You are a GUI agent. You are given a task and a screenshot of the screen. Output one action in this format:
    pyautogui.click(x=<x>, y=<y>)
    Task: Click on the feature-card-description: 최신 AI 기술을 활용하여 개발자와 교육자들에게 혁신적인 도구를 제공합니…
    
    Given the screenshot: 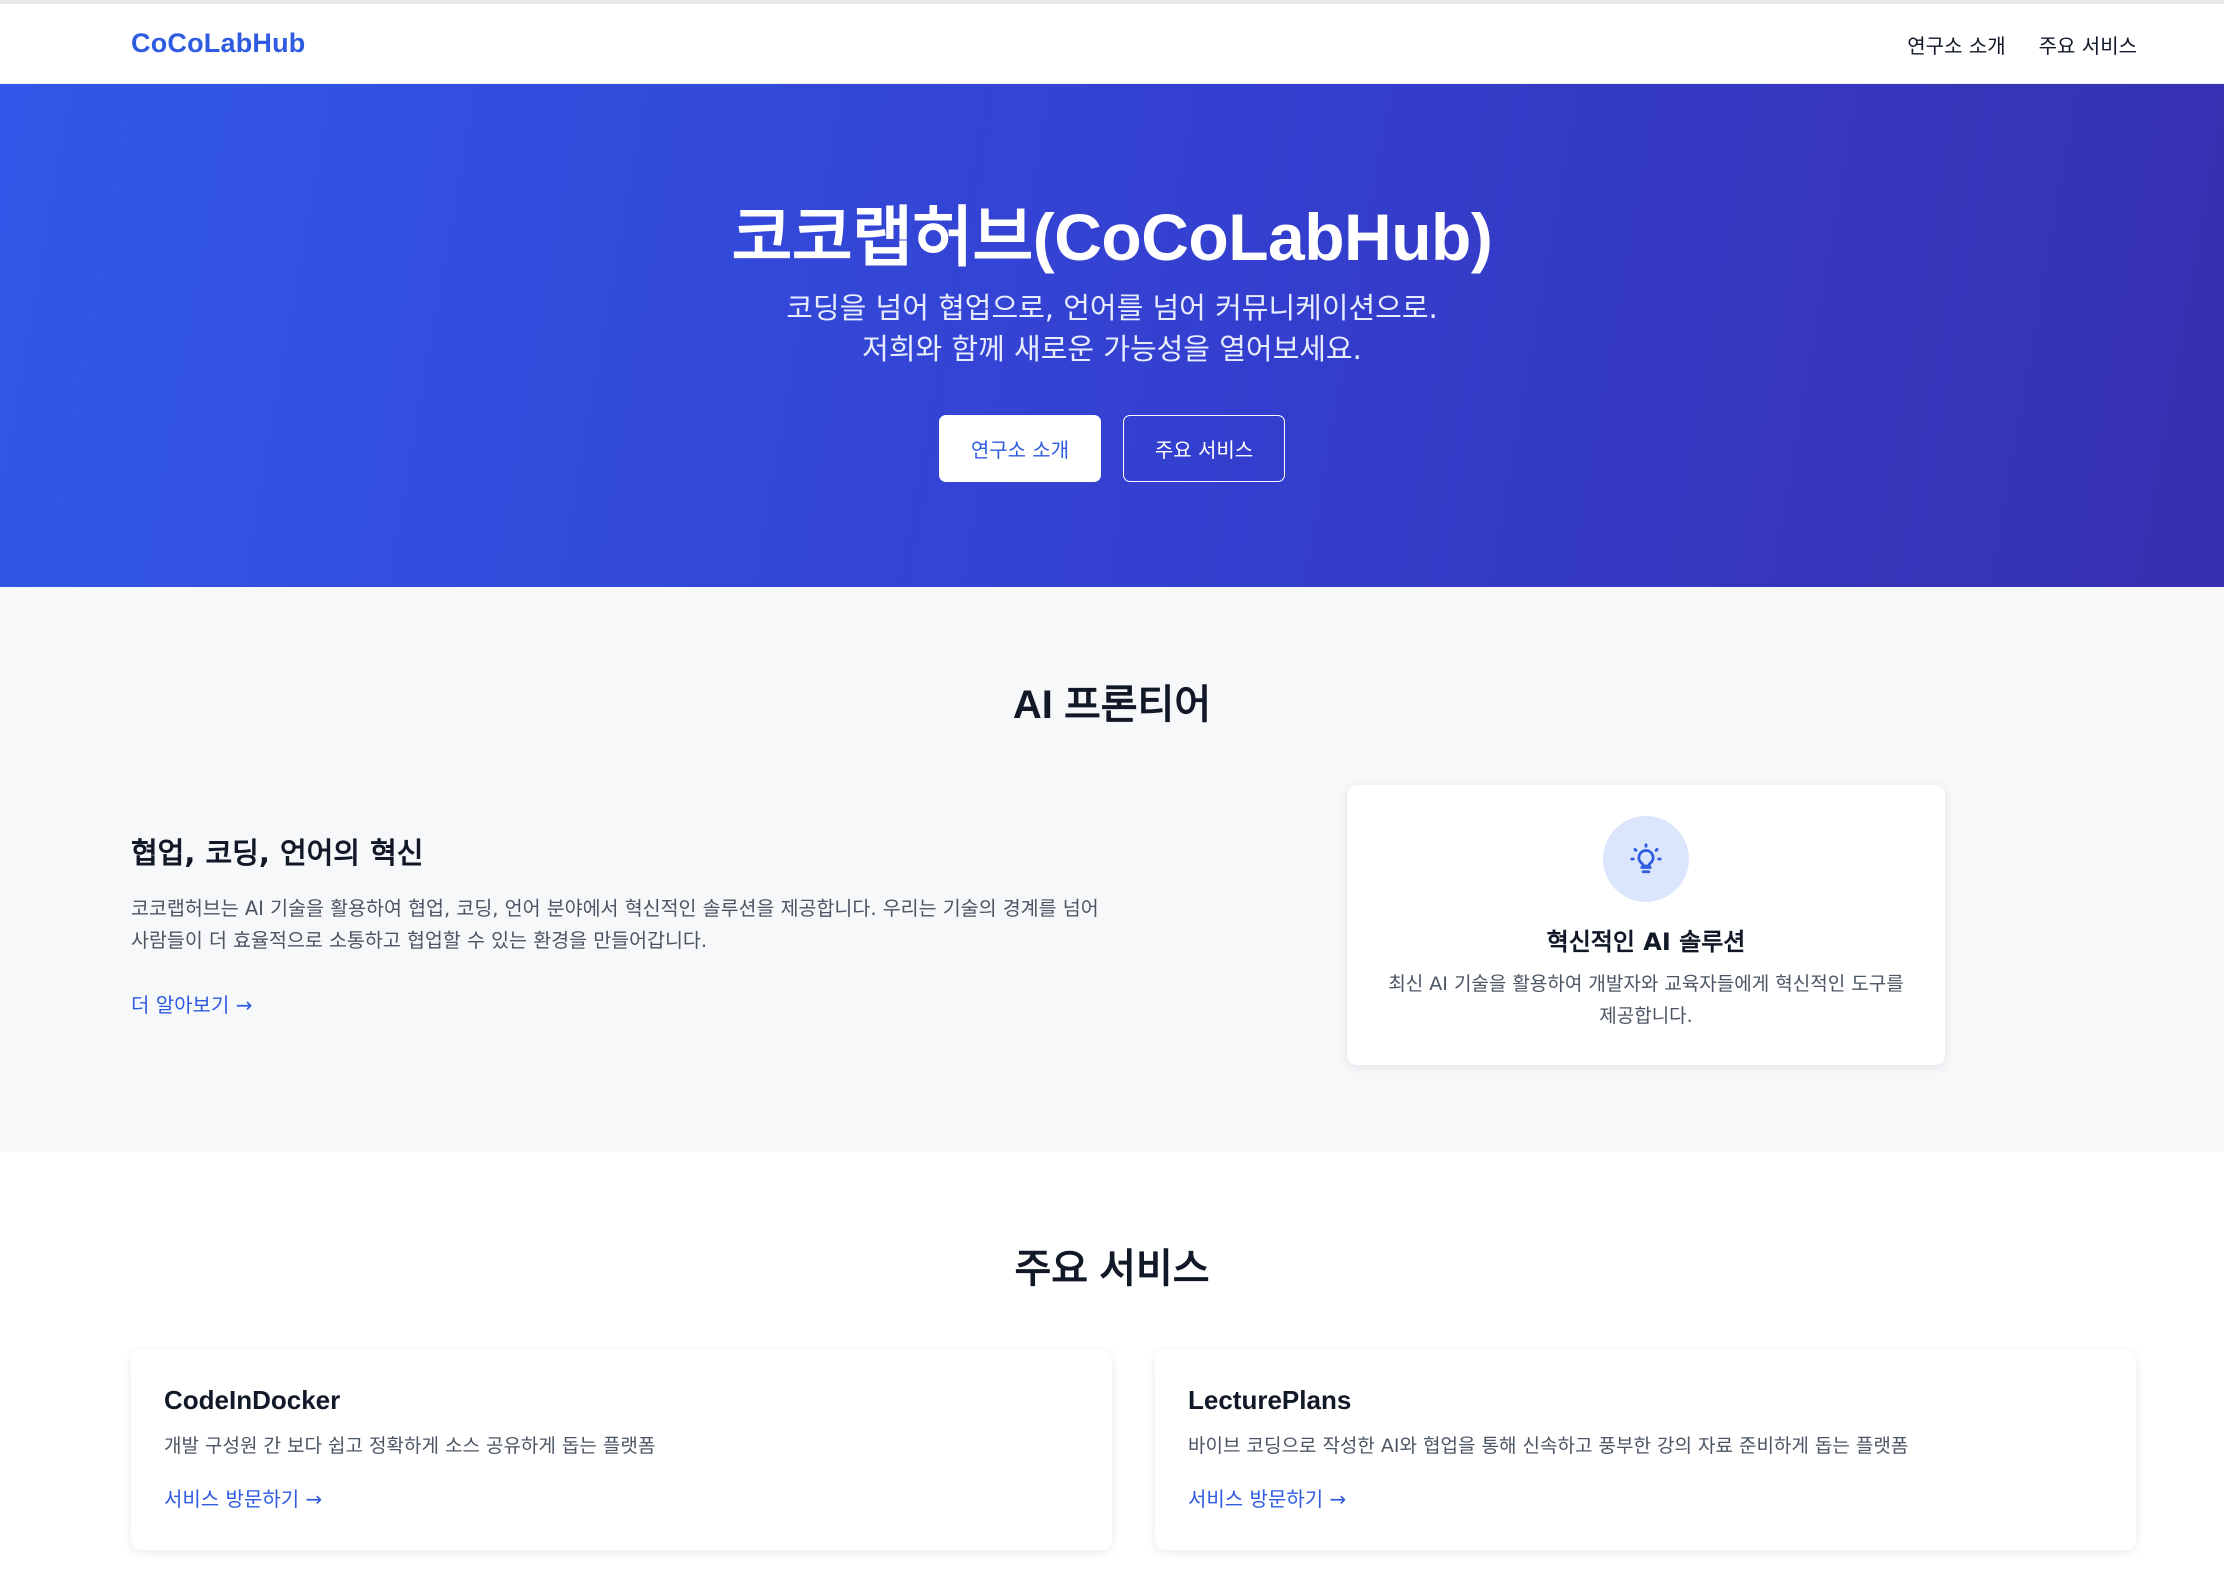 What is the action you would take?
    pyautogui.click(x=1646, y=1000)
    